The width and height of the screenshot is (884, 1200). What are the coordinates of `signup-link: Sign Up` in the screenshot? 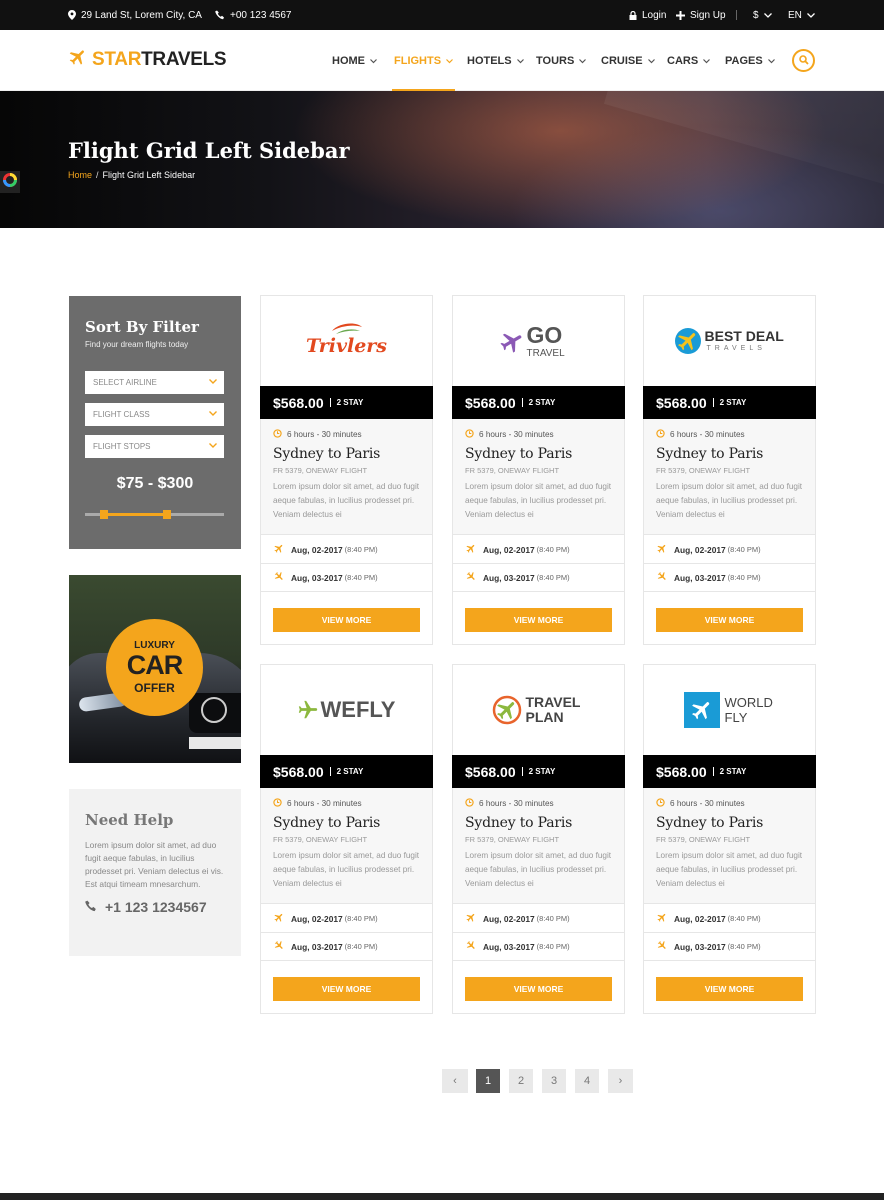 It's located at (701, 15).